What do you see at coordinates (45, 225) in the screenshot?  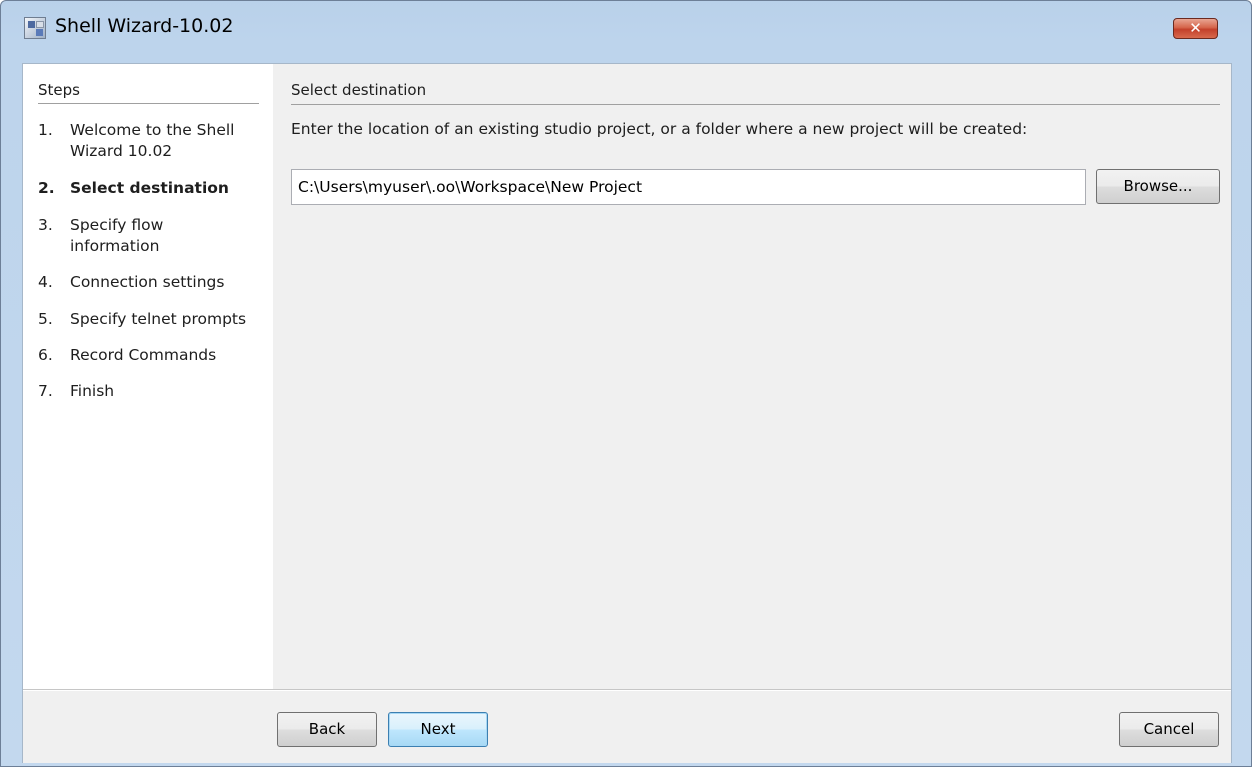 I see `step-number: 3.` at bounding box center [45, 225].